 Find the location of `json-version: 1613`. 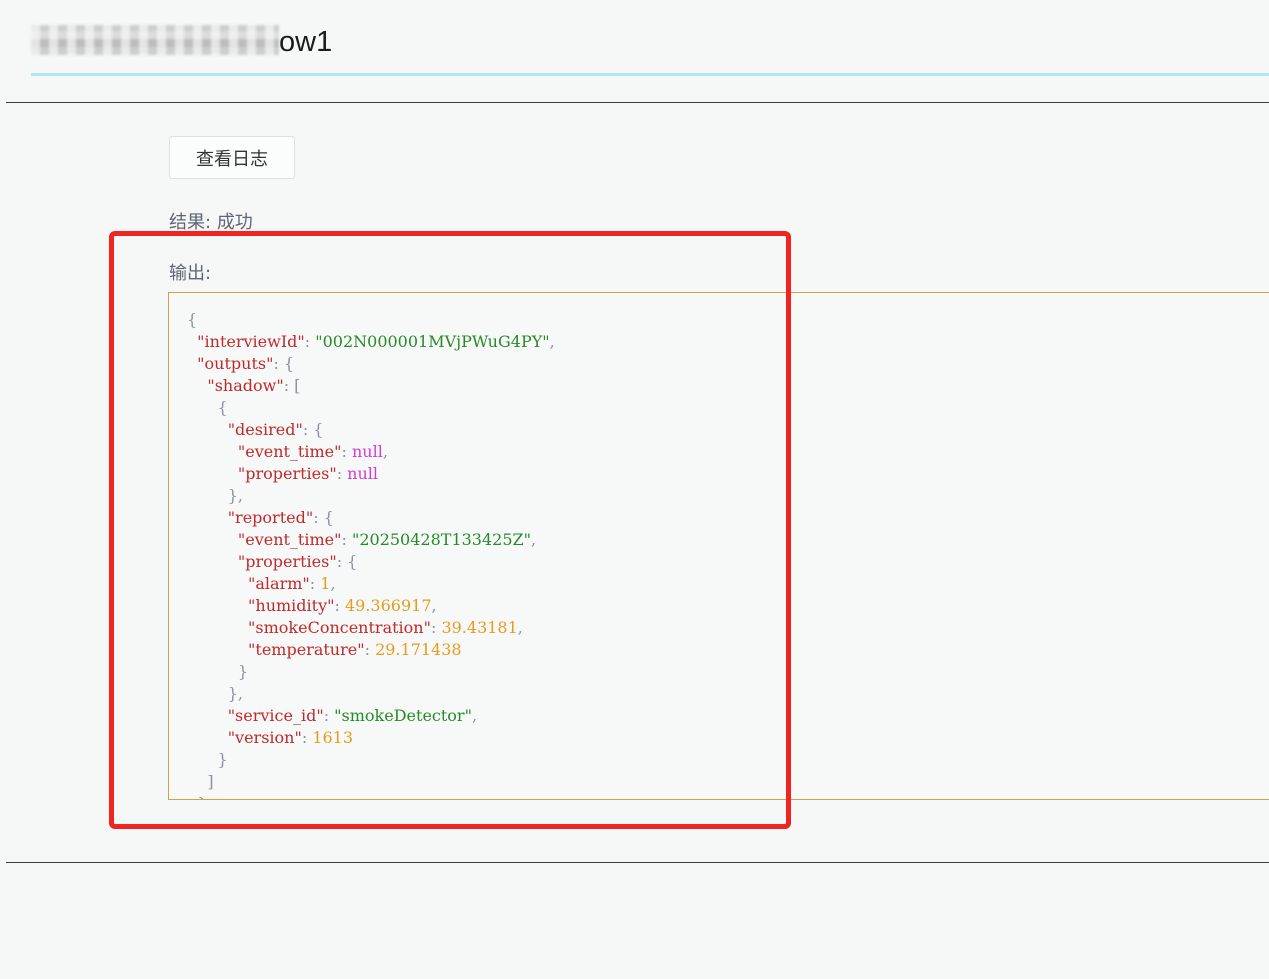

json-version: 1613 is located at coordinates (333, 737).